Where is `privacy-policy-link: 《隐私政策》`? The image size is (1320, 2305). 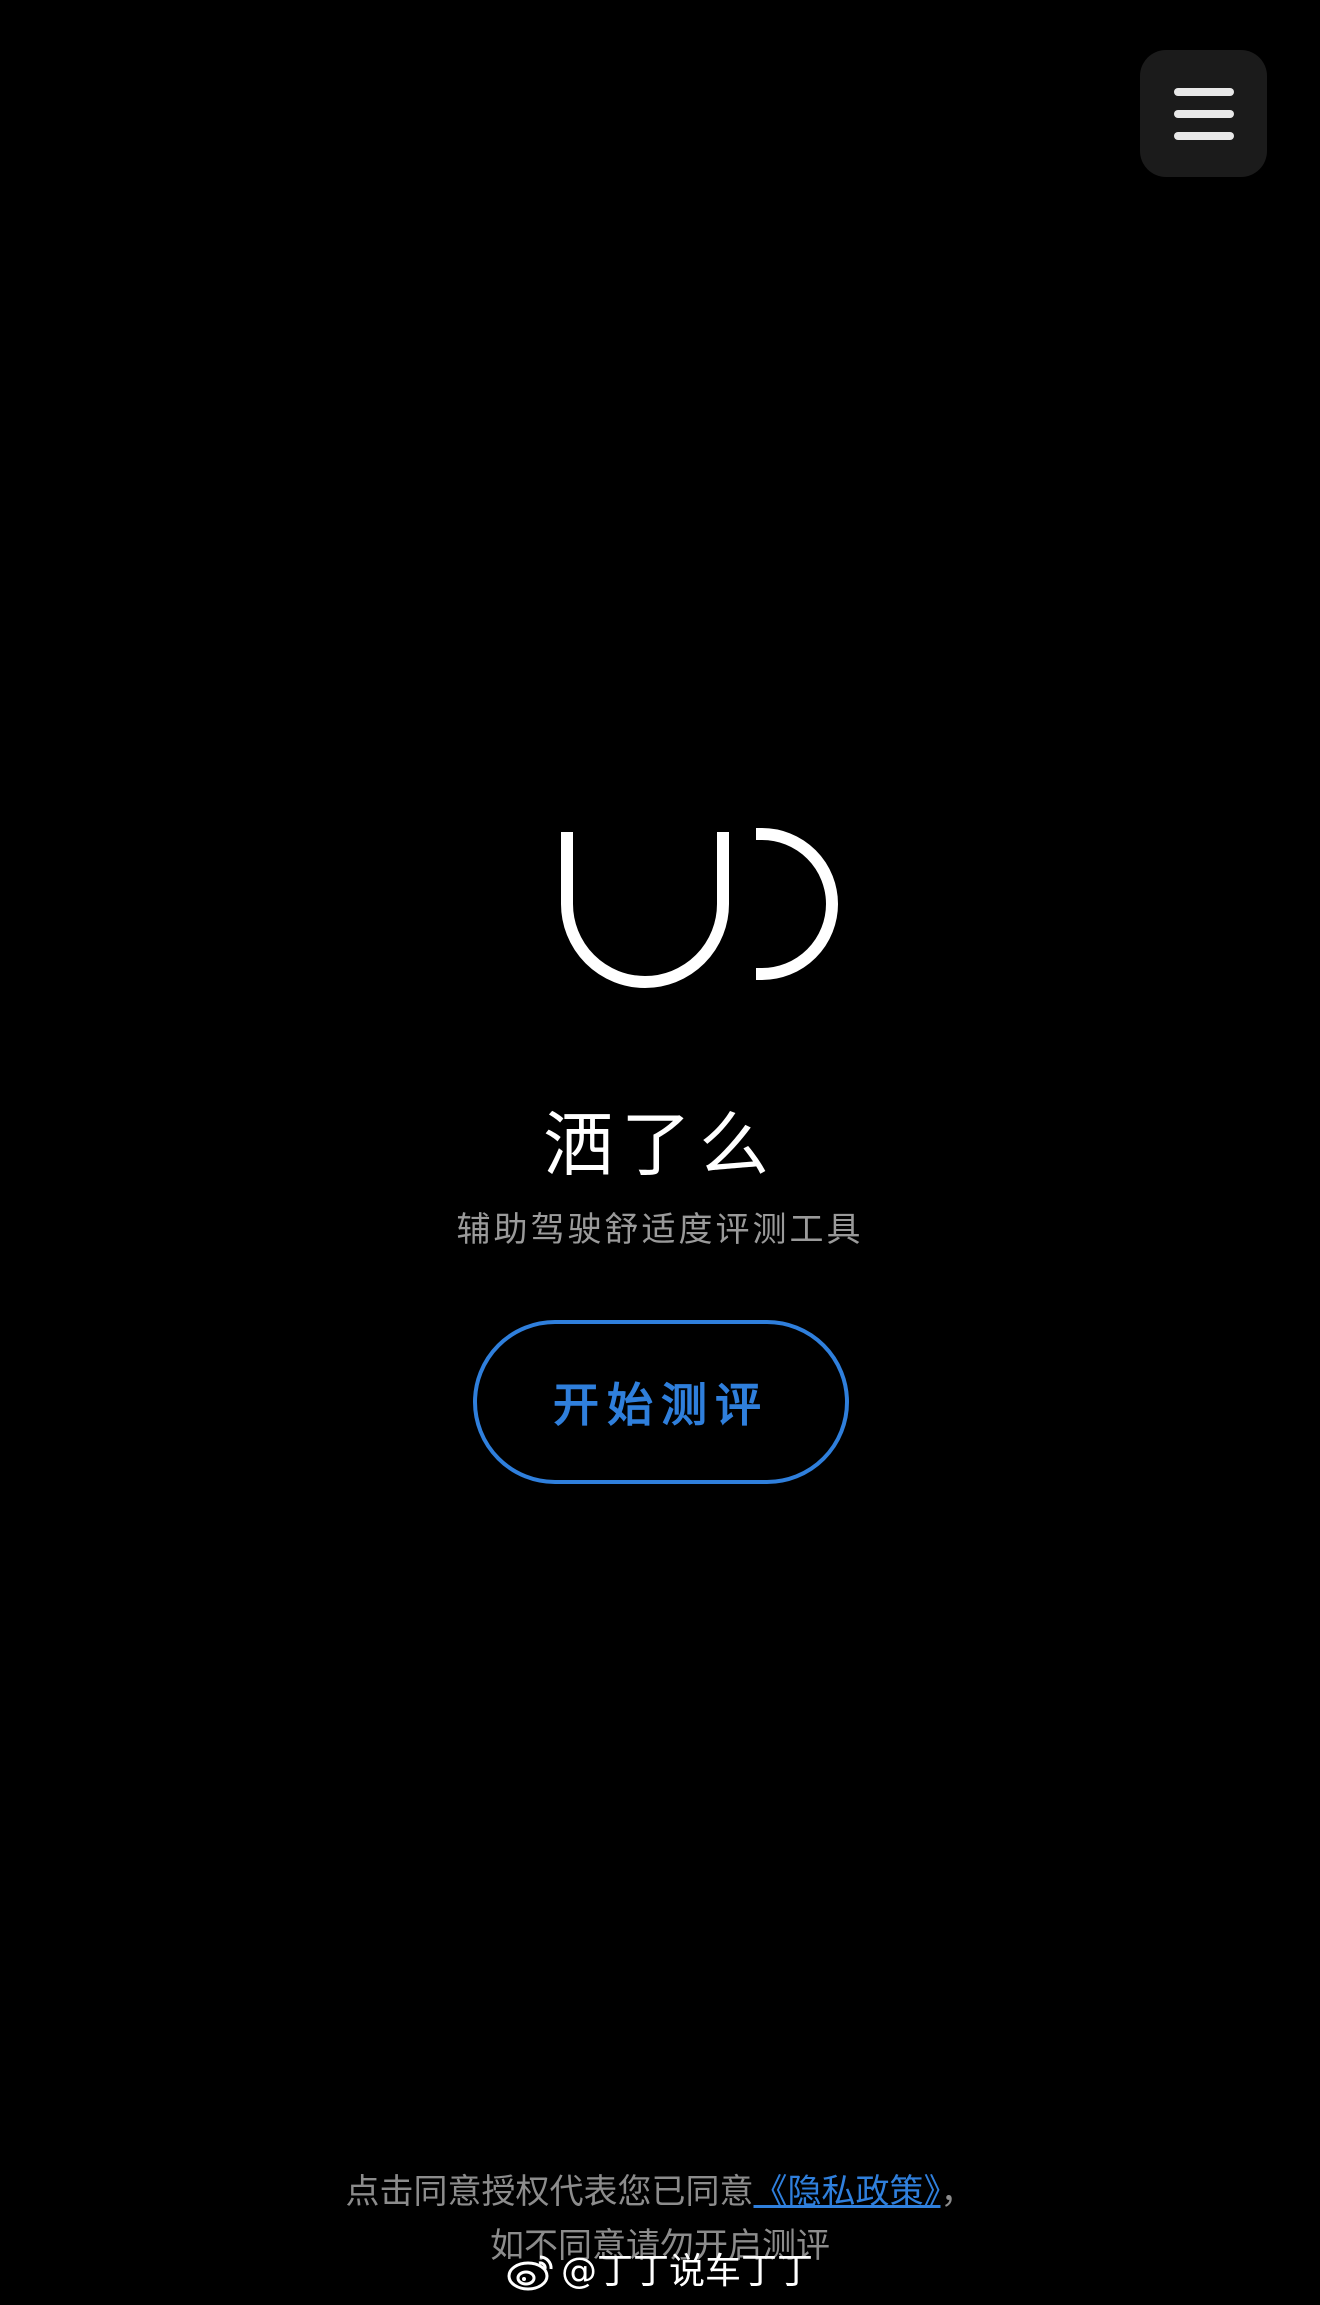
privacy-policy-link: 《隐私政策》 is located at coordinates (847, 2192).